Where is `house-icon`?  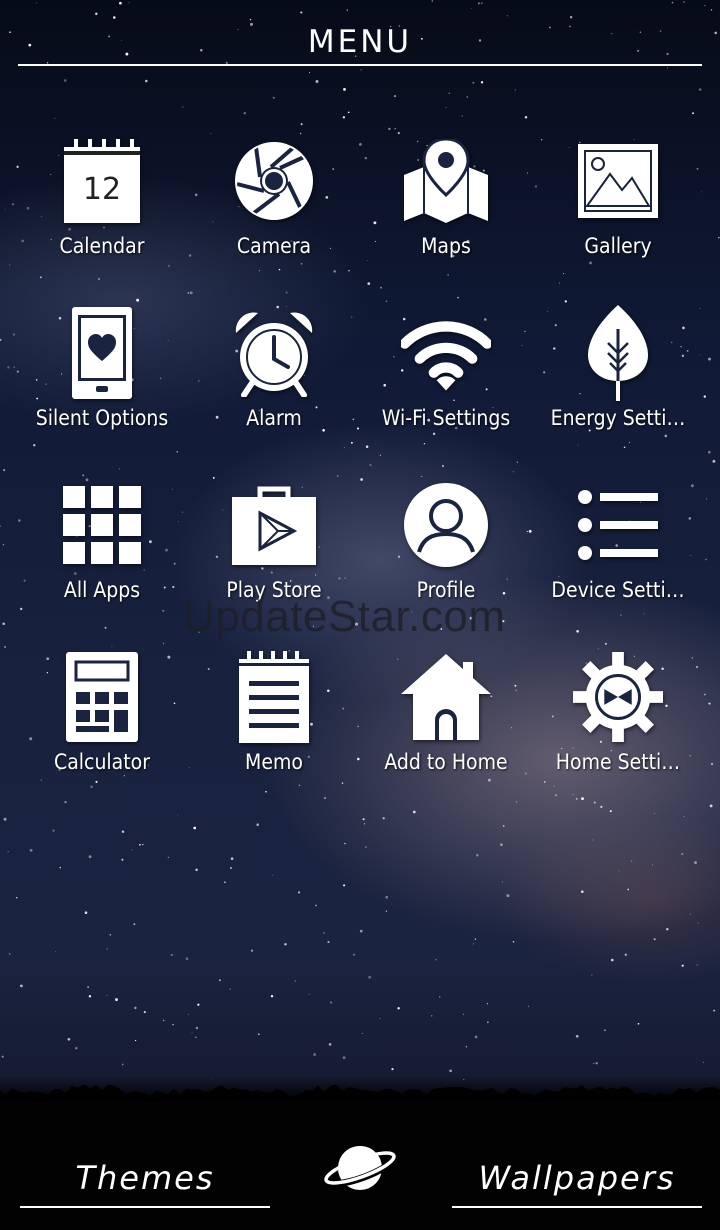 house-icon is located at coordinates (446, 697).